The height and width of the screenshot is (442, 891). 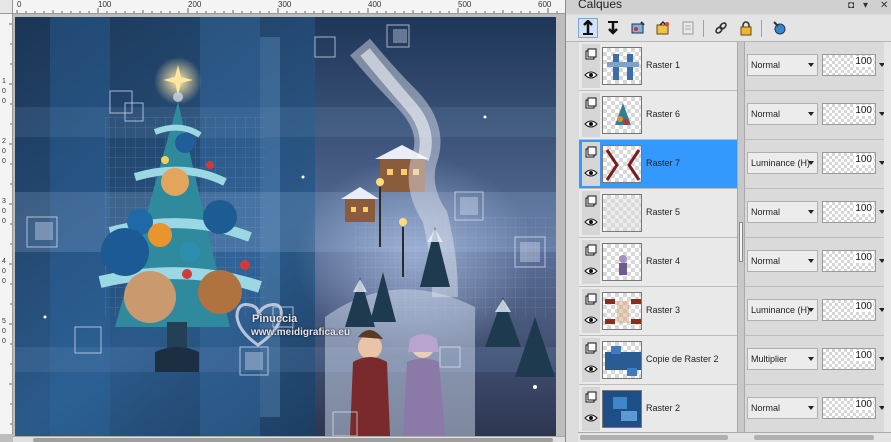 I want to click on new-group-button, so click(x=663, y=28).